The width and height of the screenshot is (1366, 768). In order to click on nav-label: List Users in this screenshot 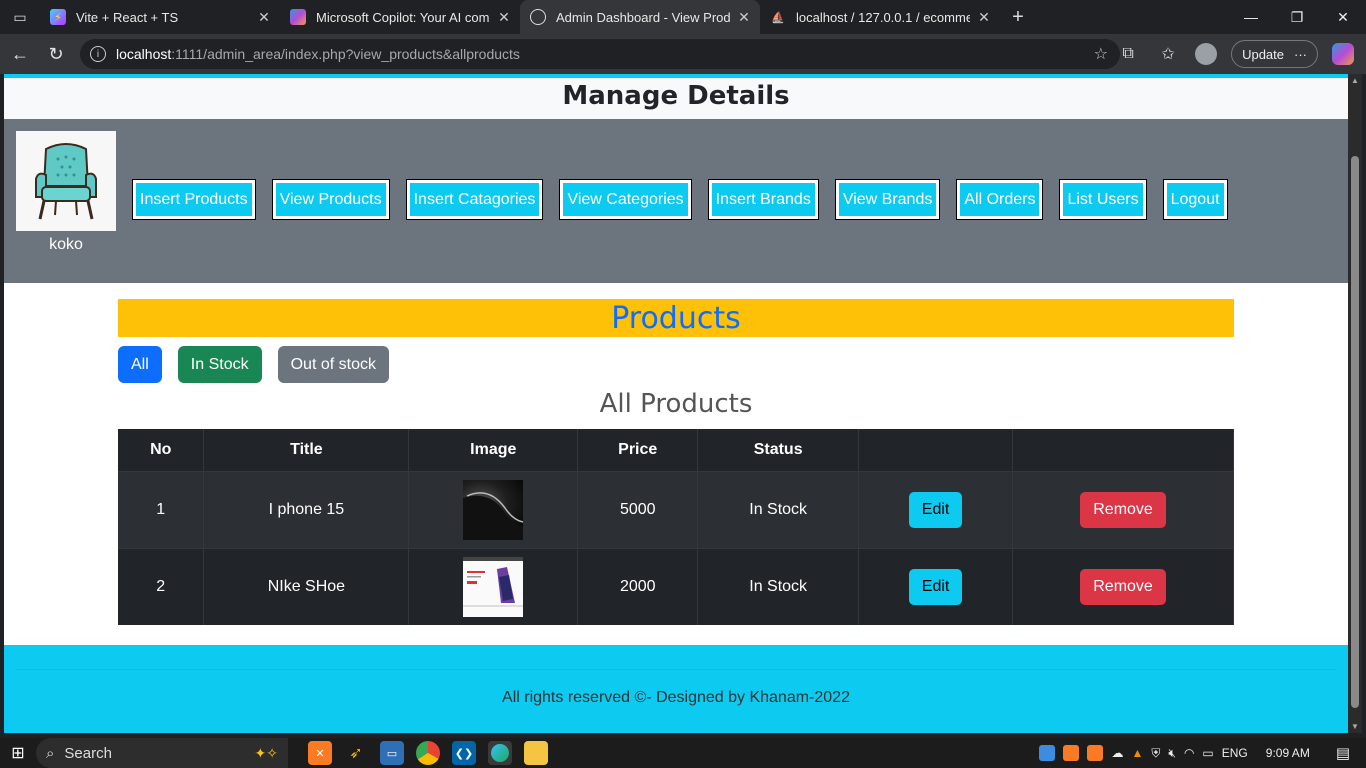, I will do `click(1103, 199)`.